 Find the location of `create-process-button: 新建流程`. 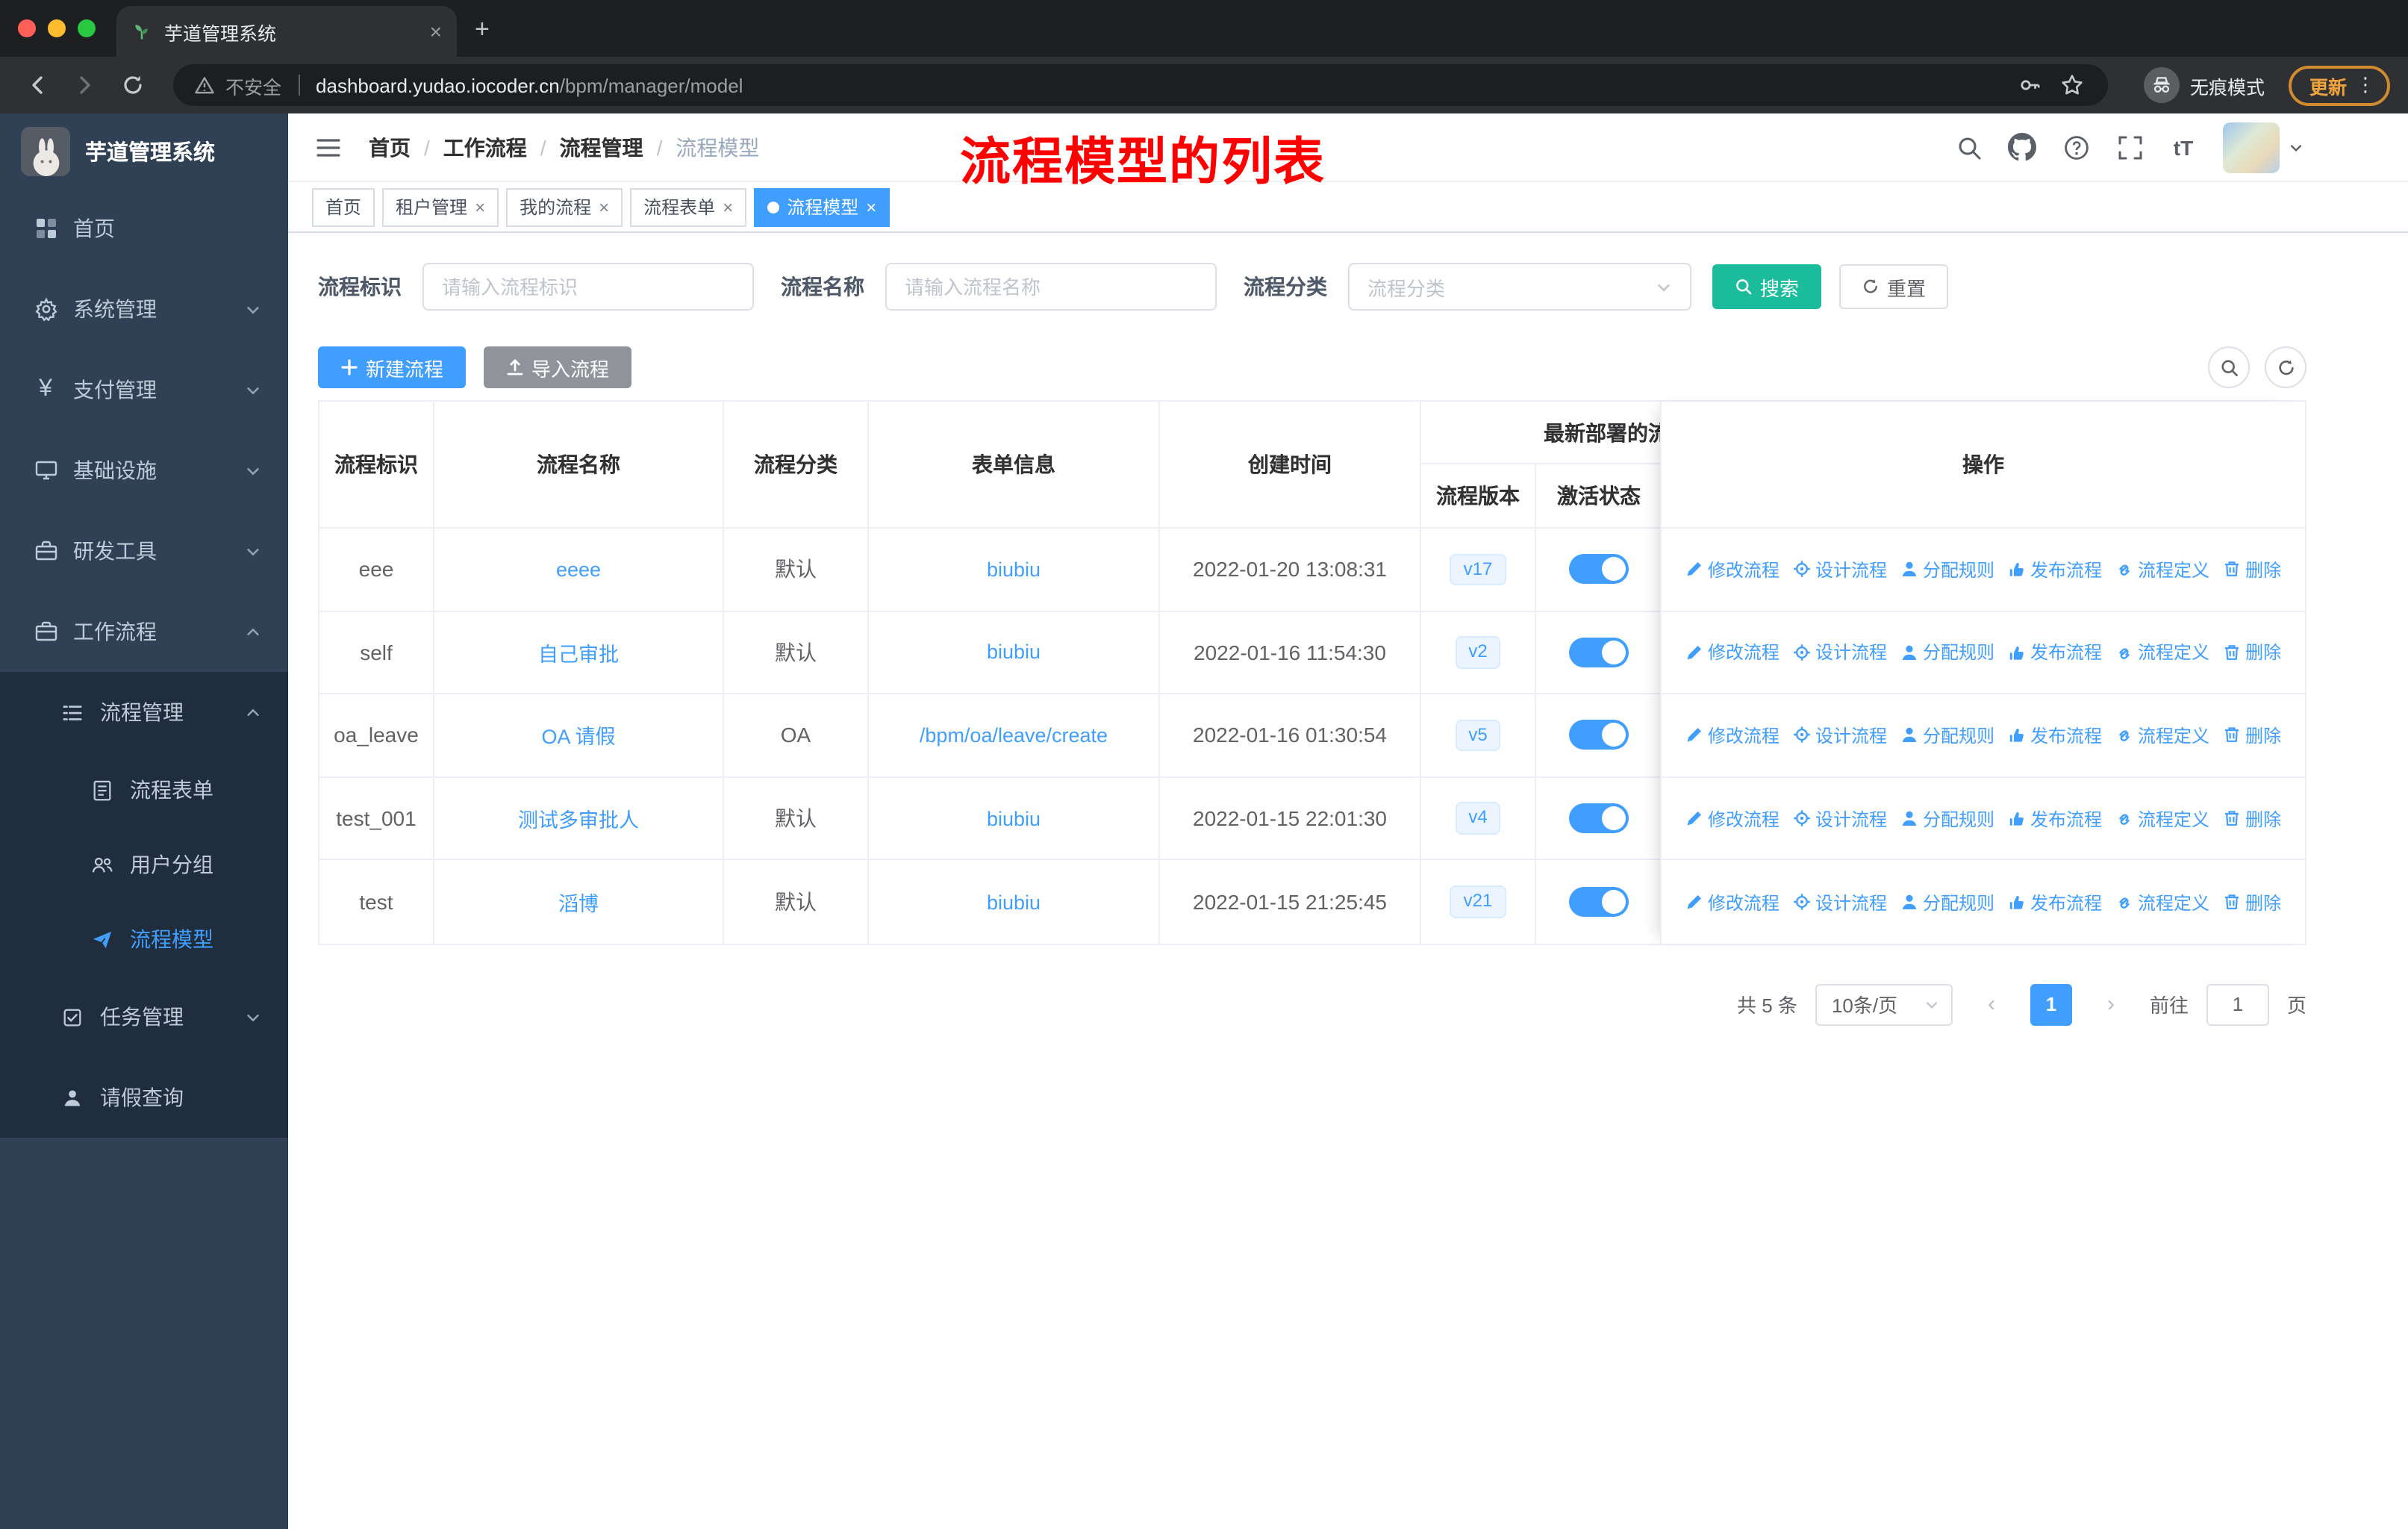

create-process-button: 新建流程 is located at coordinates (392, 367).